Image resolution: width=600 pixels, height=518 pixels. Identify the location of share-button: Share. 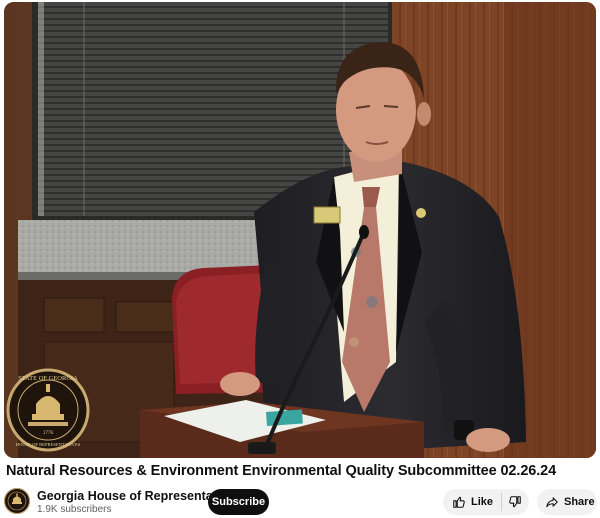
(567, 502).